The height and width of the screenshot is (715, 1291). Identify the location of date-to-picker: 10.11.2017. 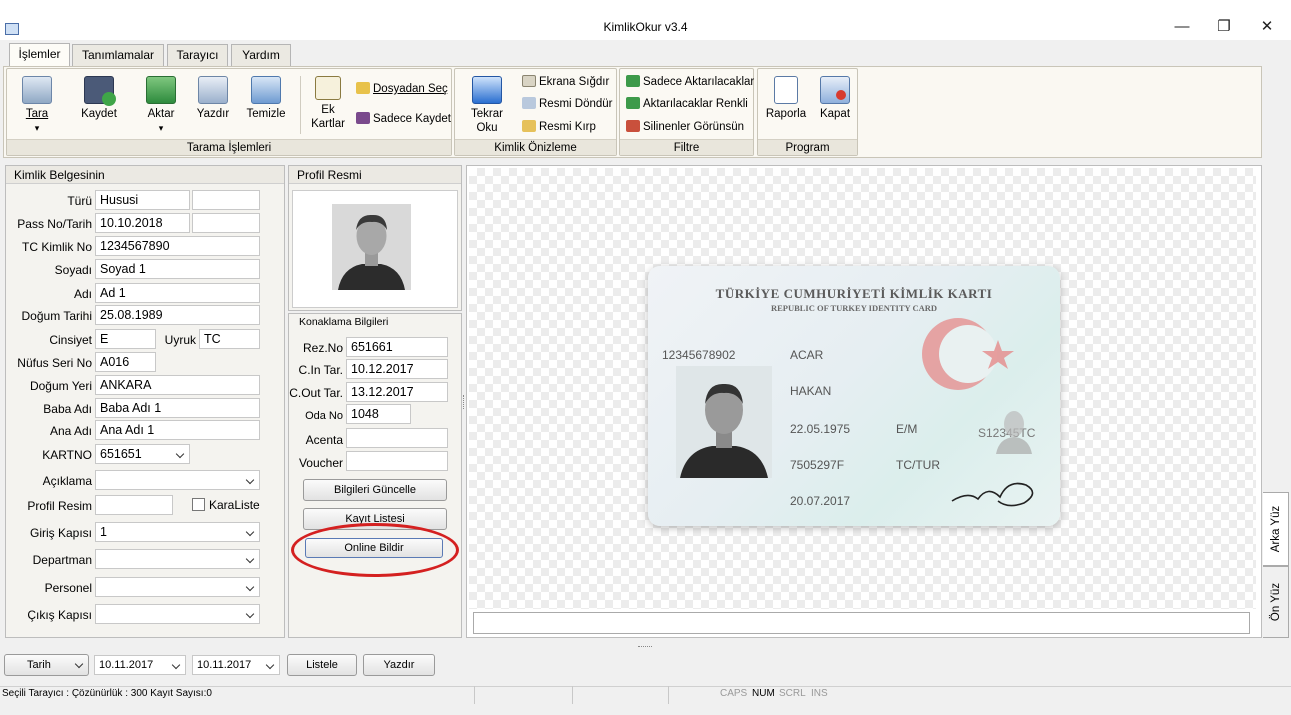
(236, 665).